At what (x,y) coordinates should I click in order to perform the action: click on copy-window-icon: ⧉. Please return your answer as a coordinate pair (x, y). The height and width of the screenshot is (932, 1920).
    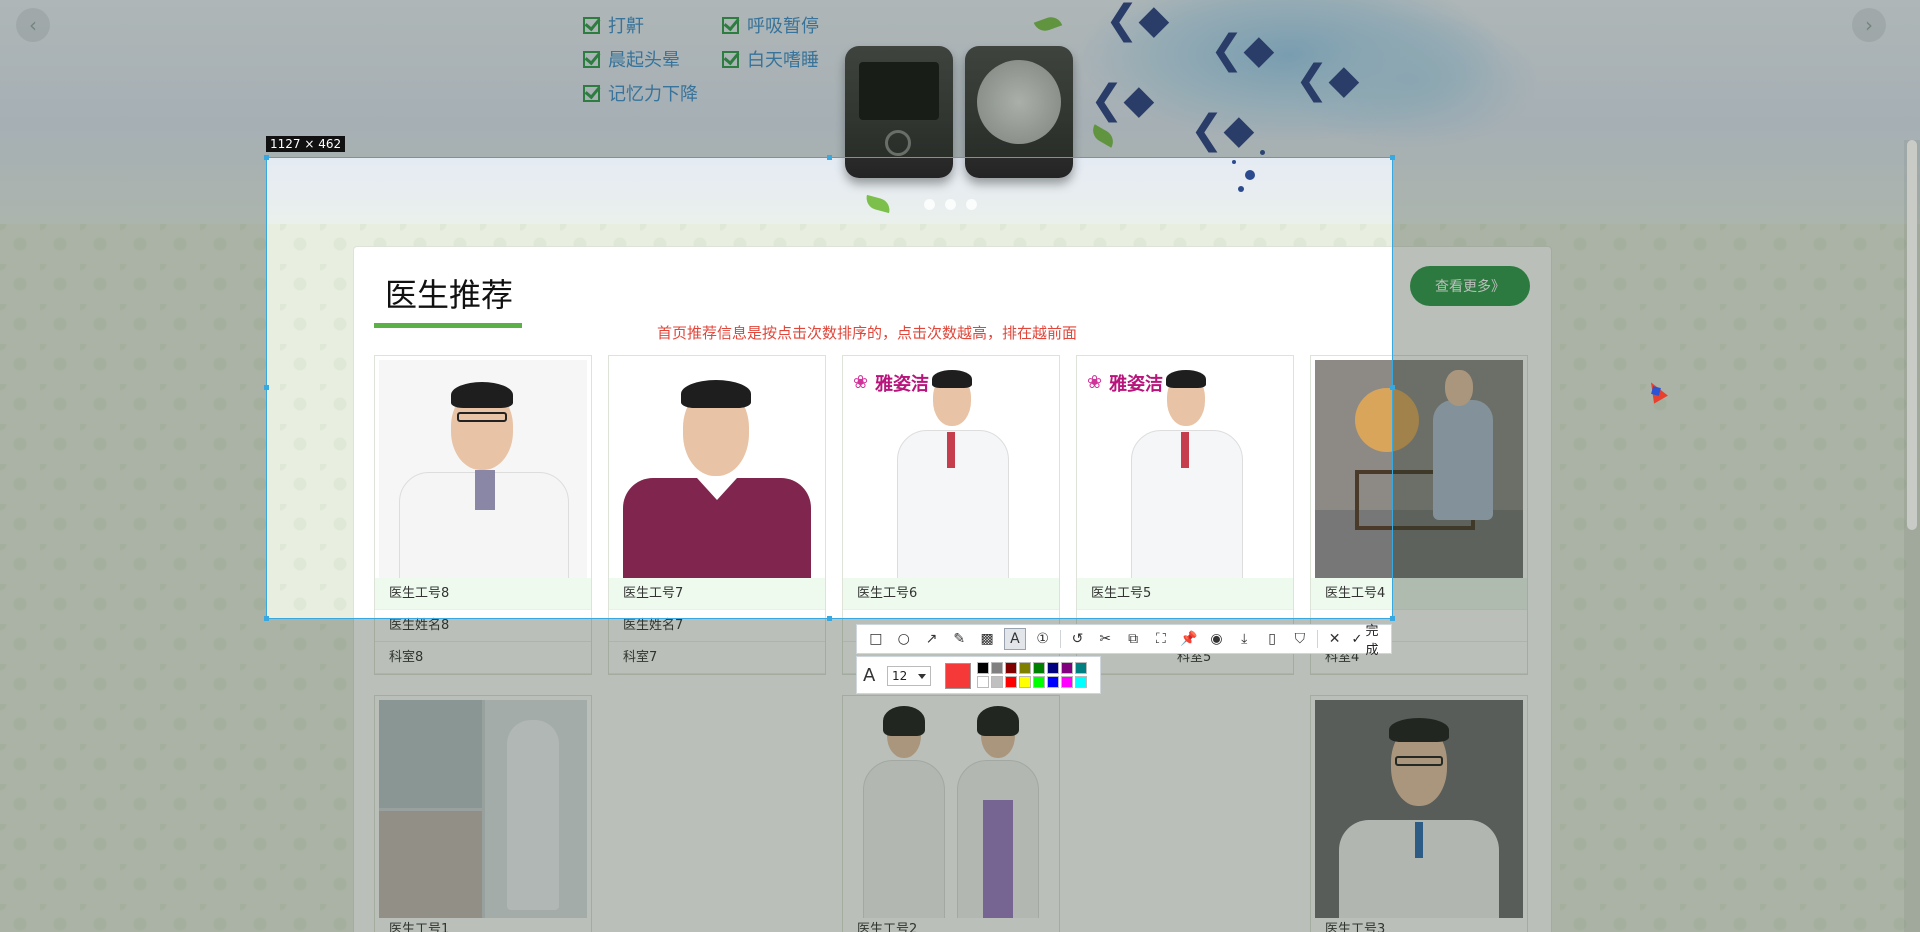
    Looking at the image, I should click on (1133, 639).